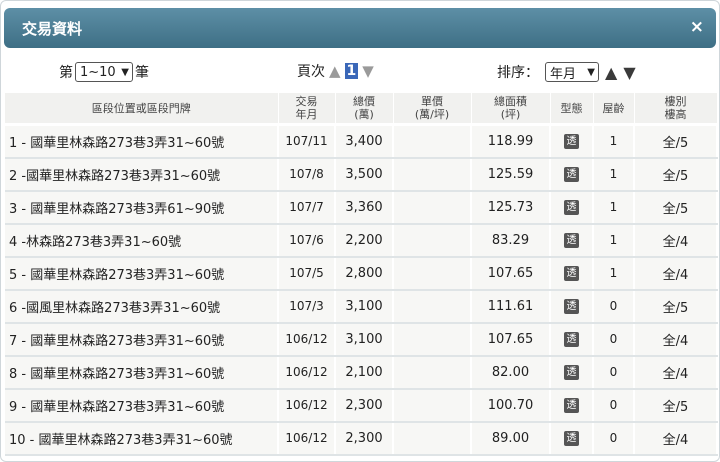 Image resolution: width=720 pixels, height=462 pixels. I want to click on sort-label: 排序：, so click(518, 73).